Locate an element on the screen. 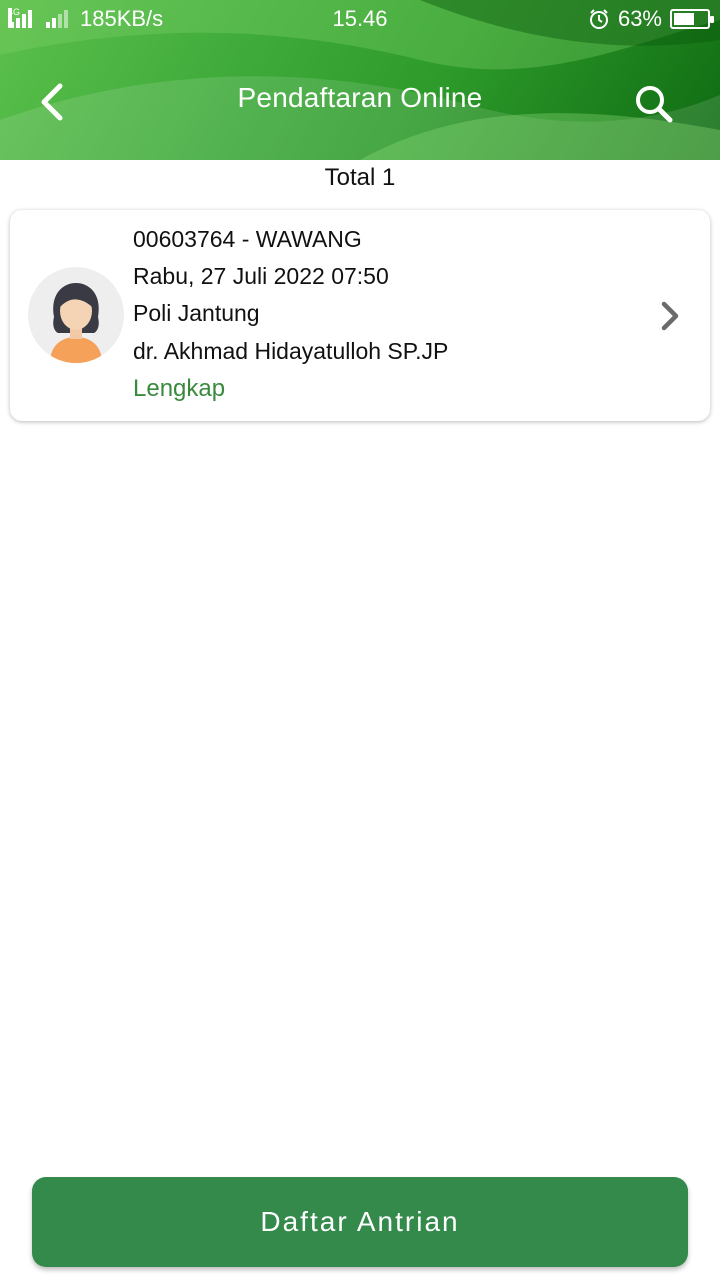 The width and height of the screenshot is (720, 1280). poli-name: Poli Jantung is located at coordinates (196, 313).